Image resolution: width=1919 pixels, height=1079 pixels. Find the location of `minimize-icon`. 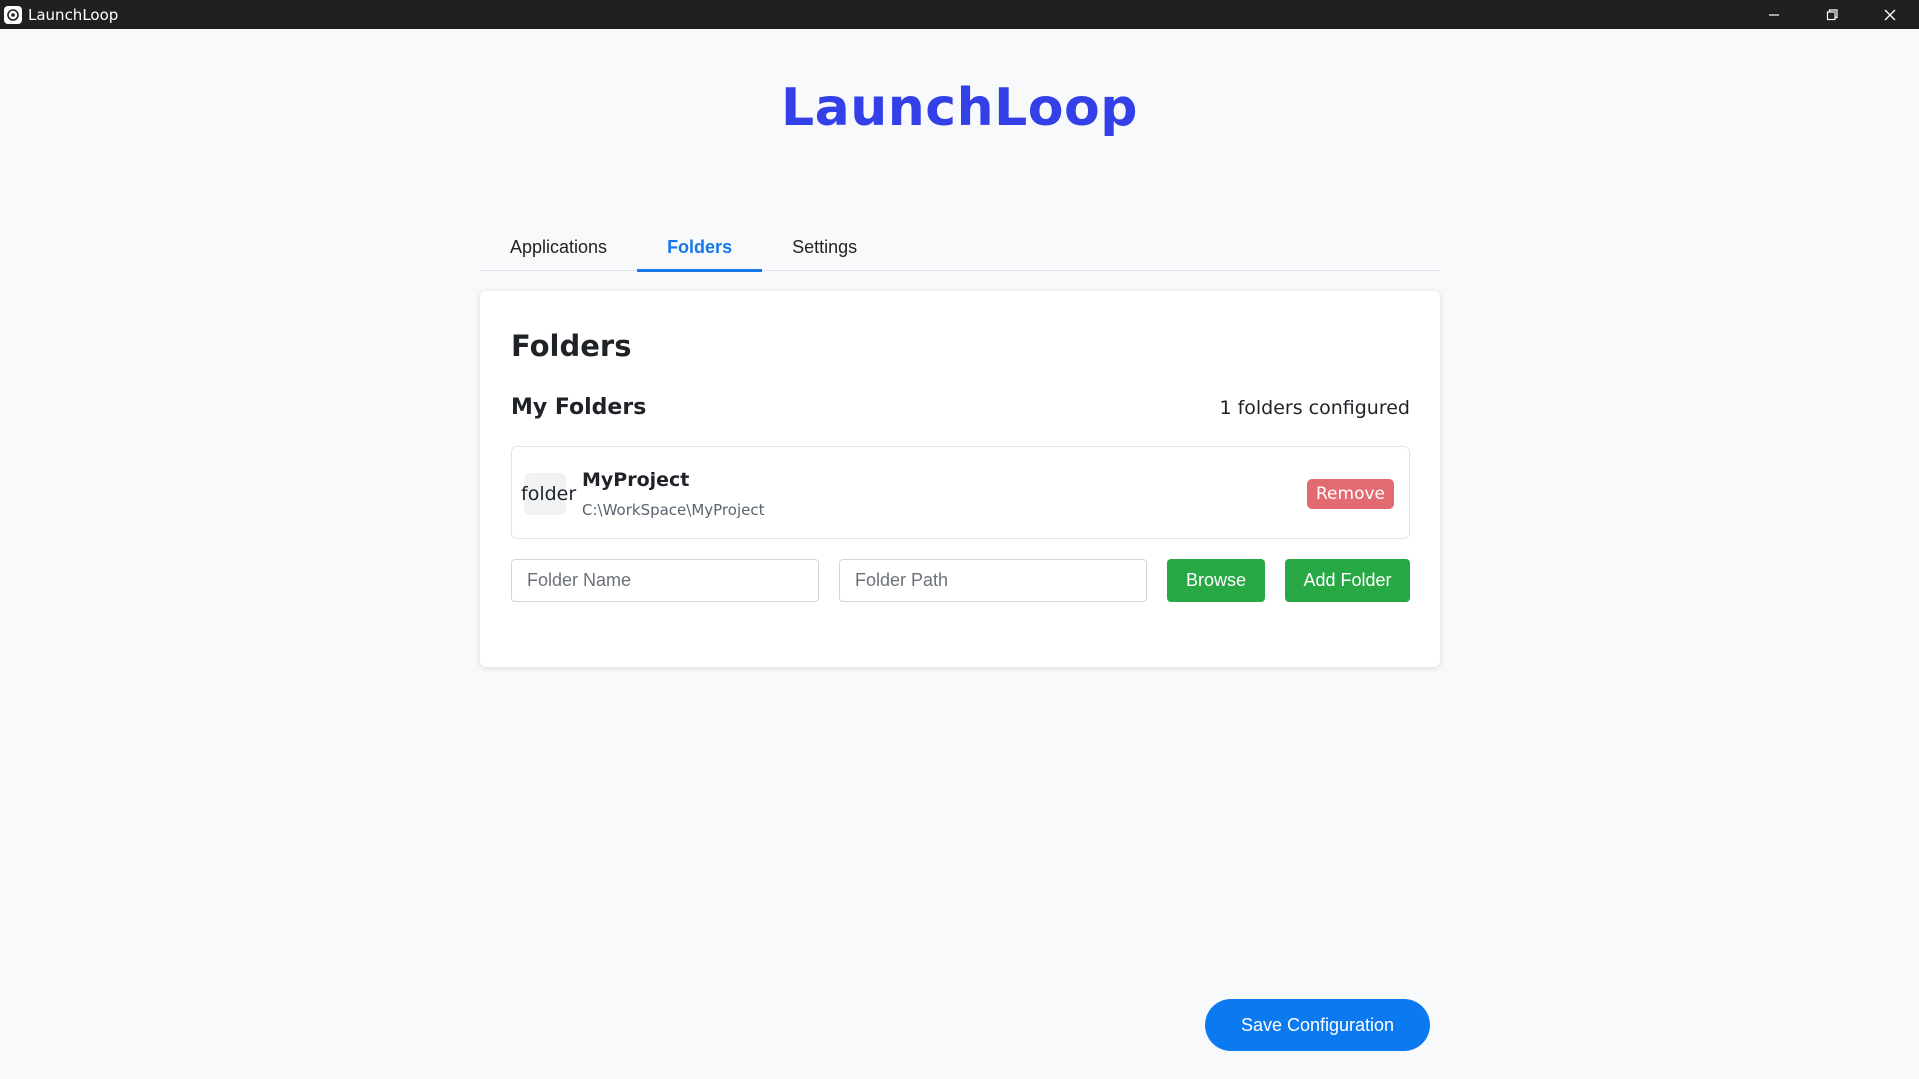

minimize-icon is located at coordinates (1774, 14).